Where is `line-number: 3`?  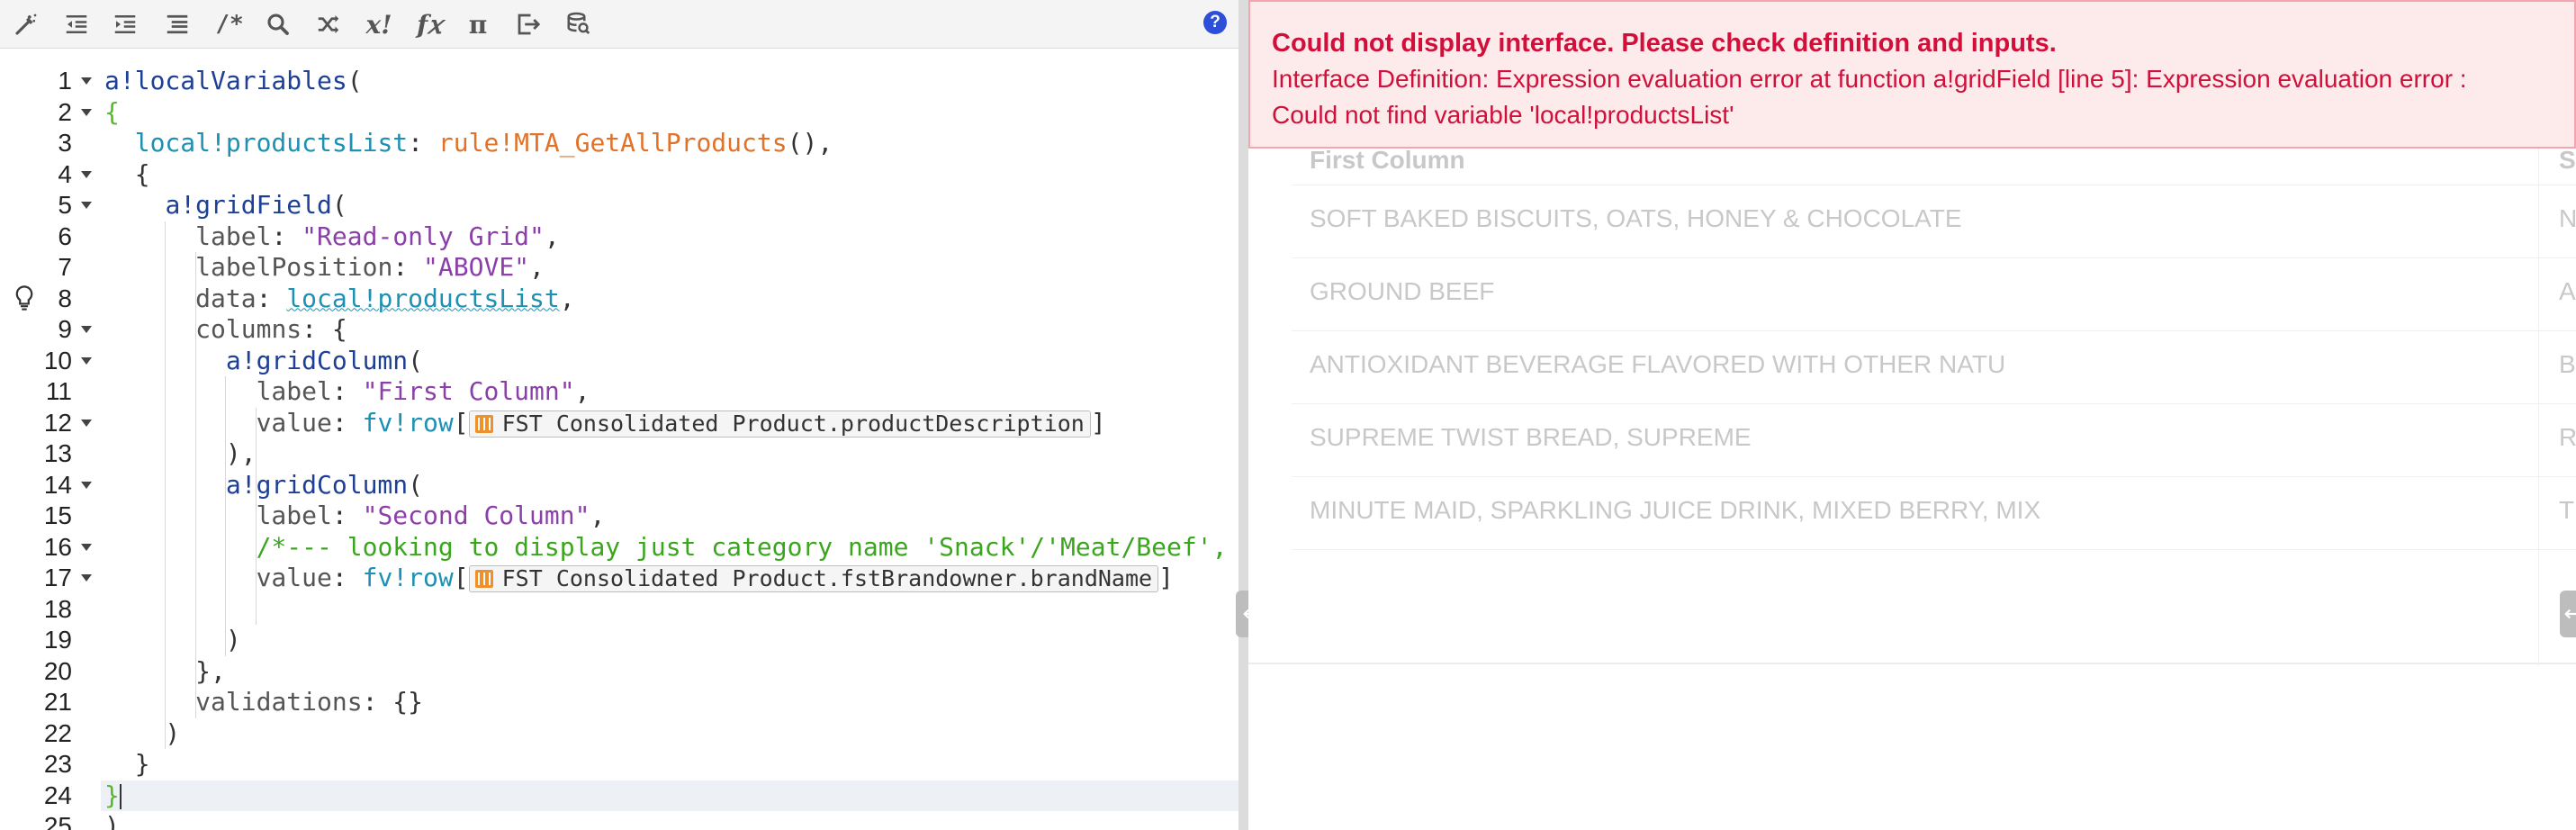
line-number: 3 is located at coordinates (65, 143).